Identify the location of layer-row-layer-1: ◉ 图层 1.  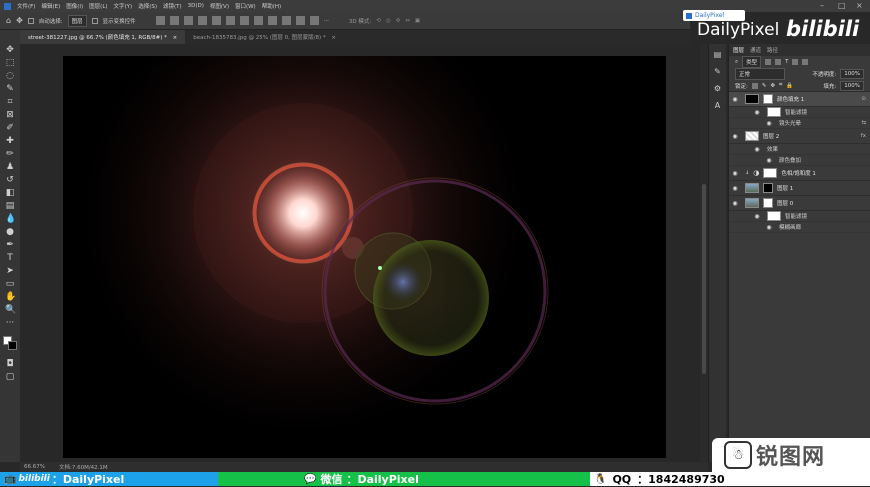
(799, 188).